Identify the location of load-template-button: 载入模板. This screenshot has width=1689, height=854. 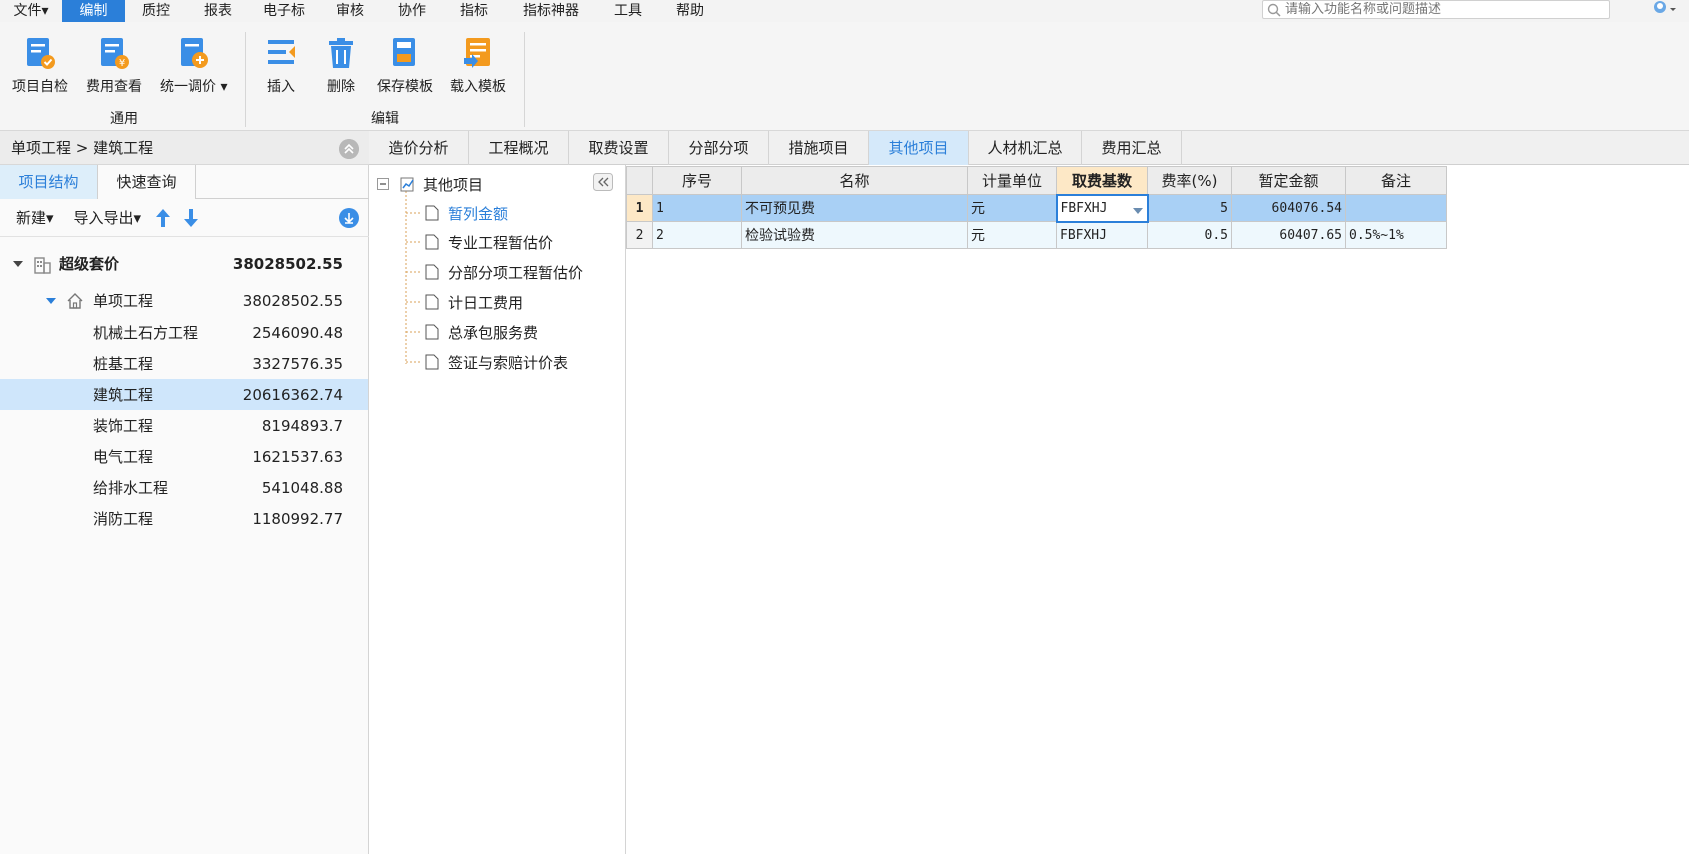
(478, 71).